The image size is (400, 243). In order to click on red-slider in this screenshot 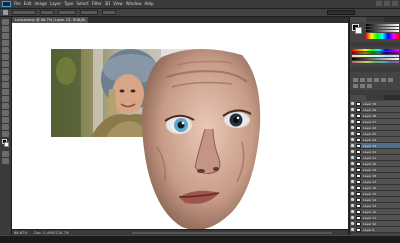, I will do `click(382, 25)`.